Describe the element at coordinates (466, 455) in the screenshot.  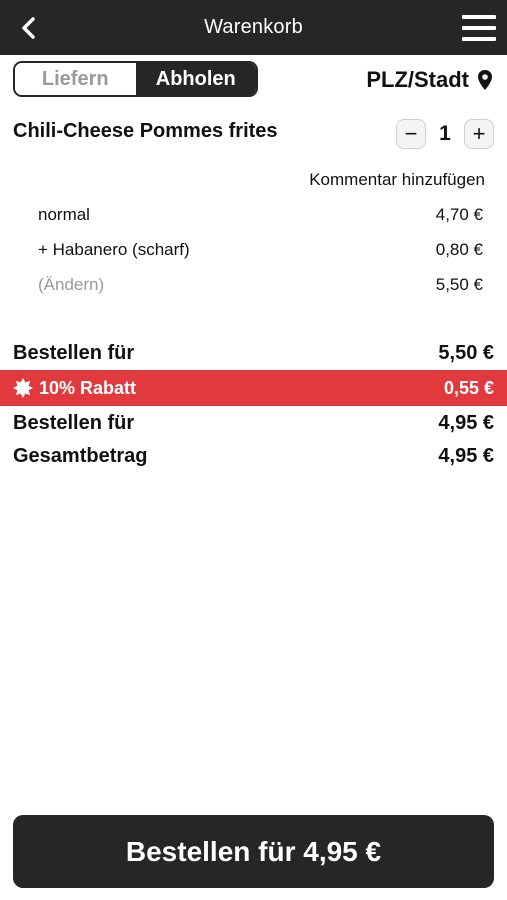
I see `total-value: 4,95 €` at that location.